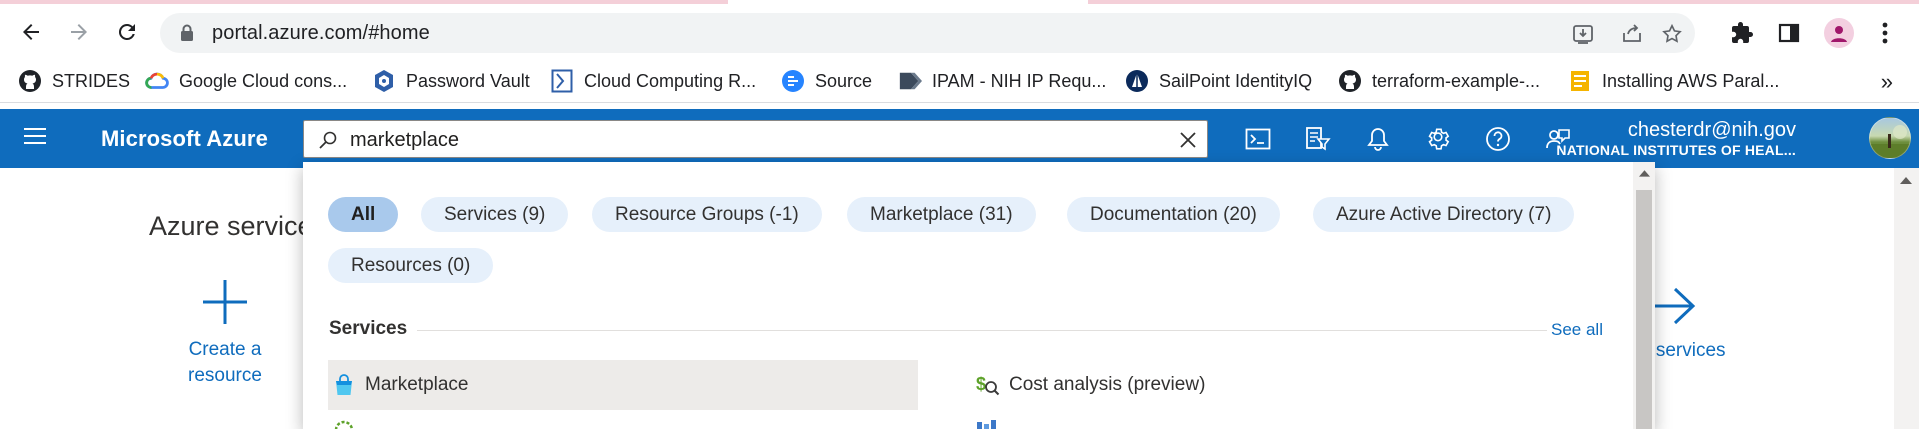 Image resolution: width=1919 pixels, height=429 pixels. Describe the element at coordinates (225, 302) in the screenshot. I see `plus-icon` at that location.